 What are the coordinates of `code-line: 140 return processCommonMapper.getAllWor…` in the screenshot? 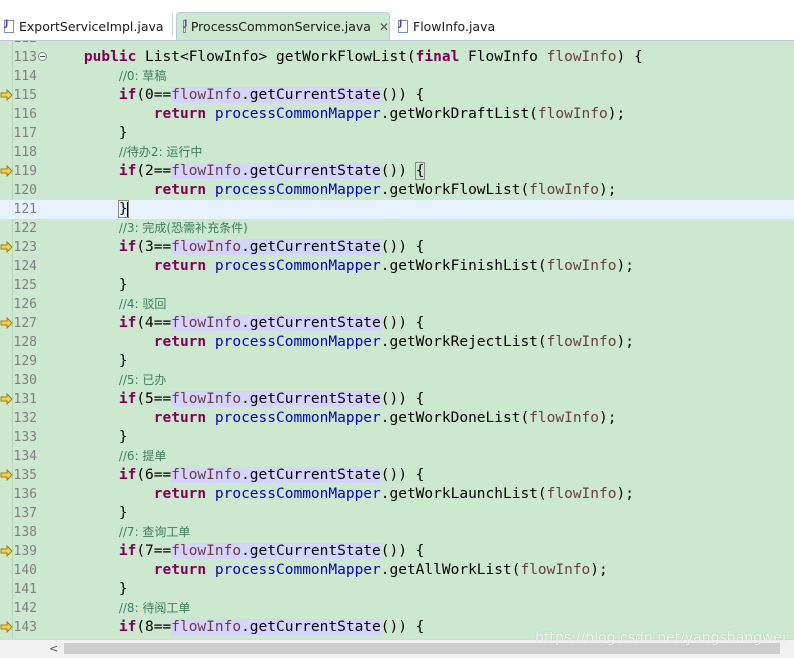 It's located at (397, 570).